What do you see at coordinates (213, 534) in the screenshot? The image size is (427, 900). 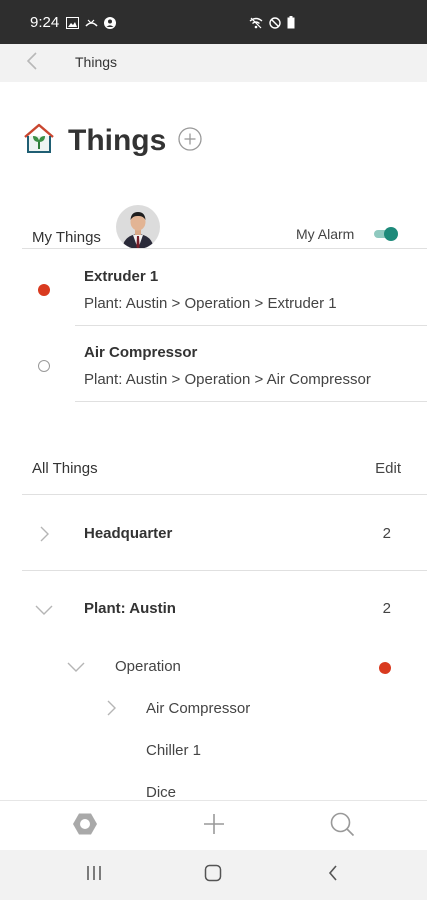 I see `group-row-headquarter: Headquarter 2` at bounding box center [213, 534].